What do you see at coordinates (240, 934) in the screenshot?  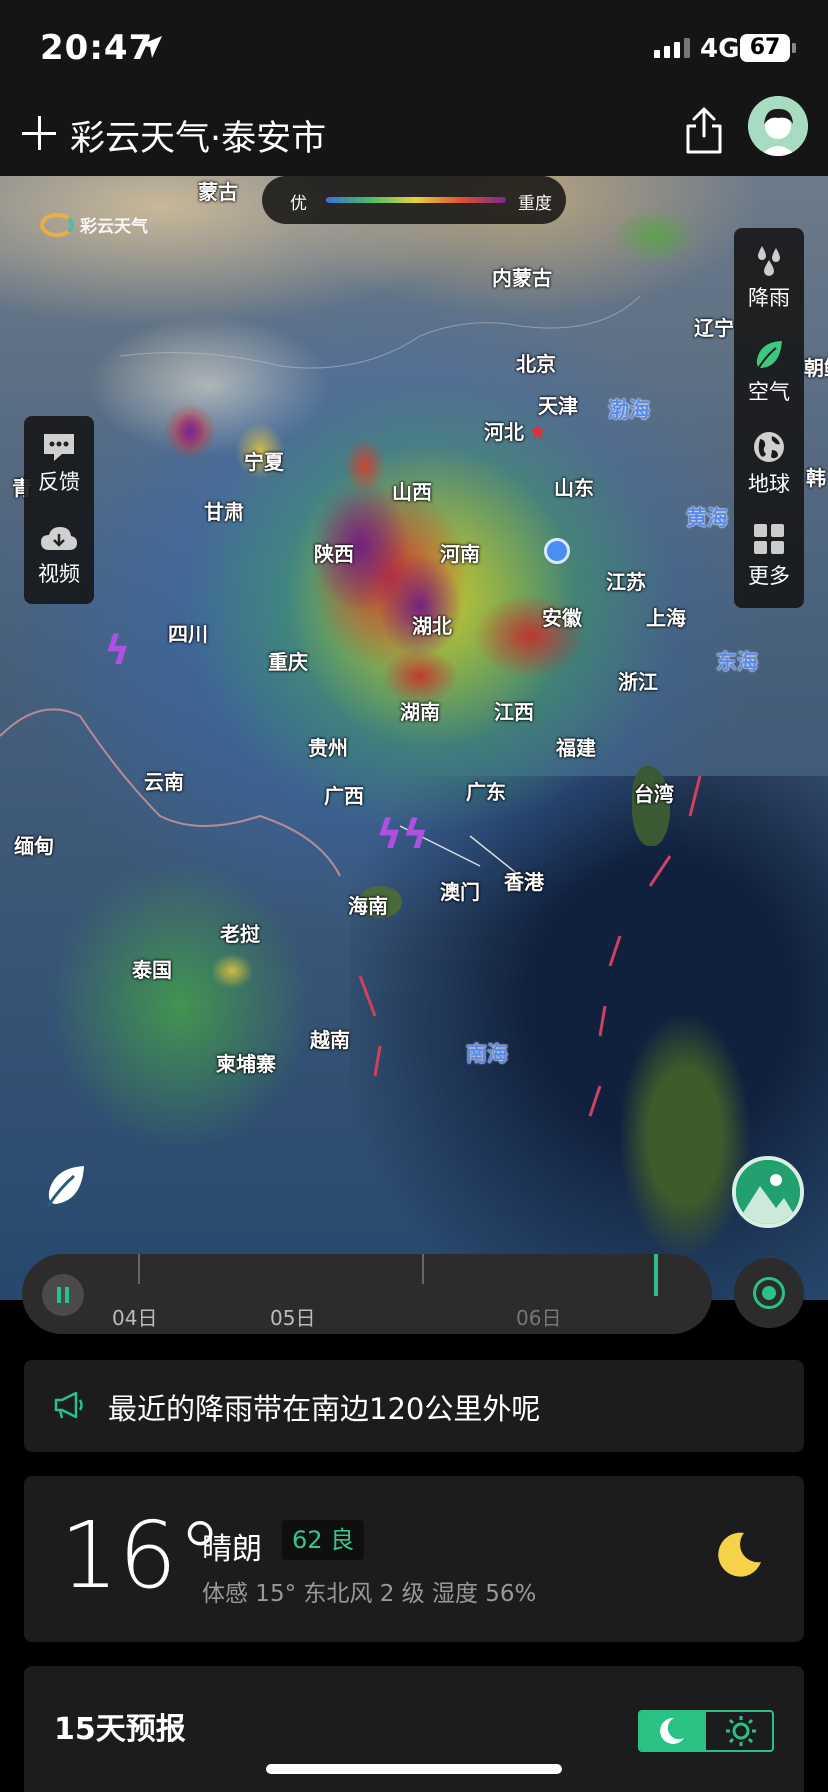 I see `map-label: 老挝` at bounding box center [240, 934].